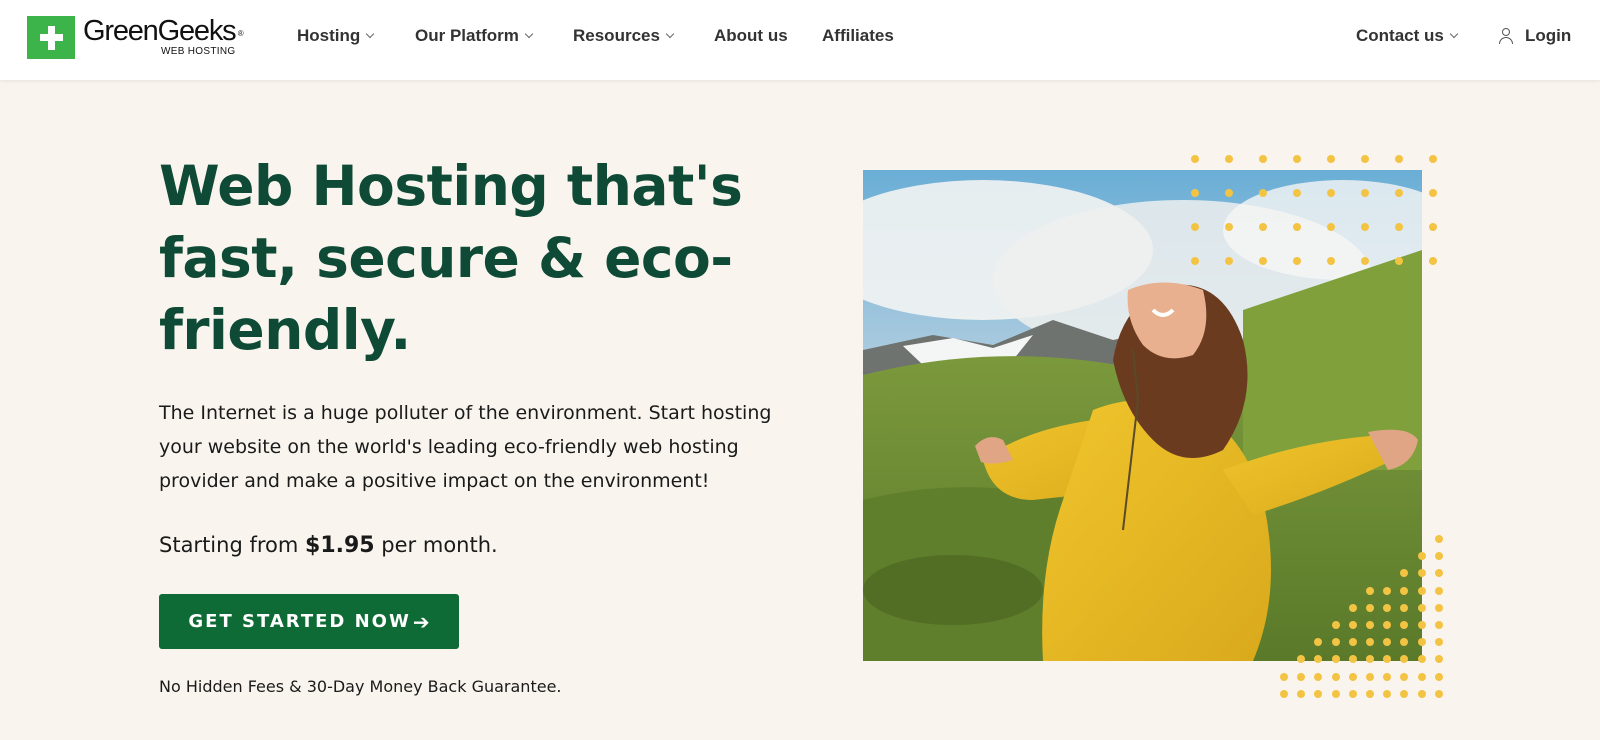 This screenshot has height=740, width=1600. Describe the element at coordinates (51, 37) in the screenshot. I see `plus-logo-icon` at that location.